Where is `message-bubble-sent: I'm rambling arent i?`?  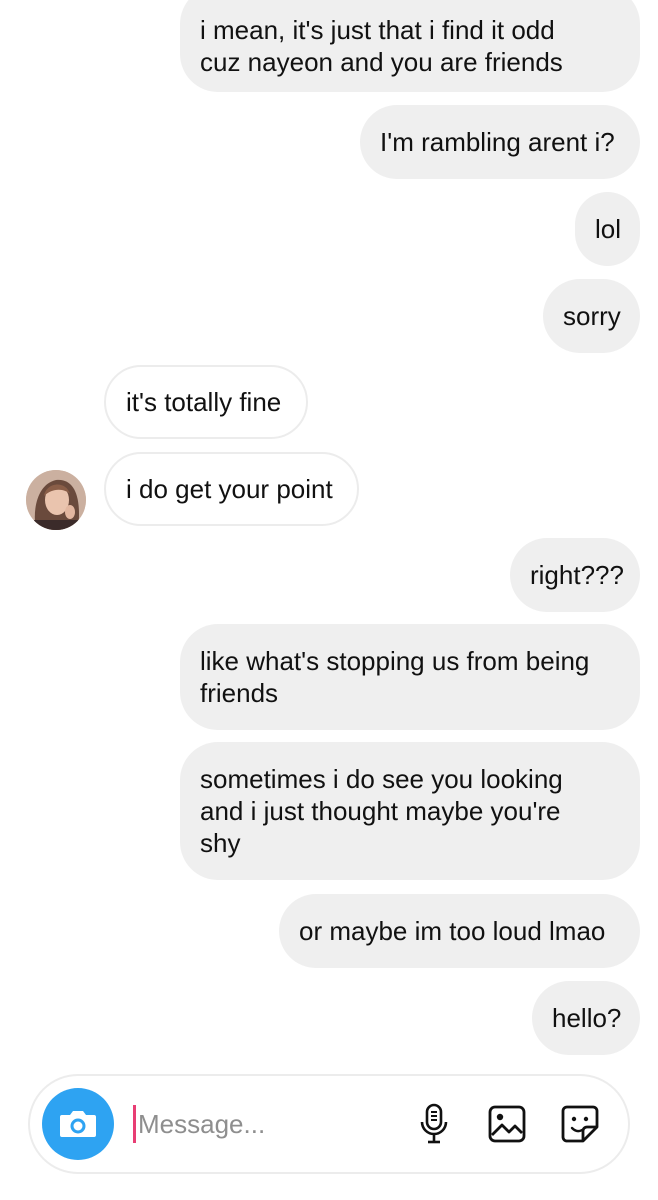 message-bubble-sent: I'm rambling arent i? is located at coordinates (500, 142).